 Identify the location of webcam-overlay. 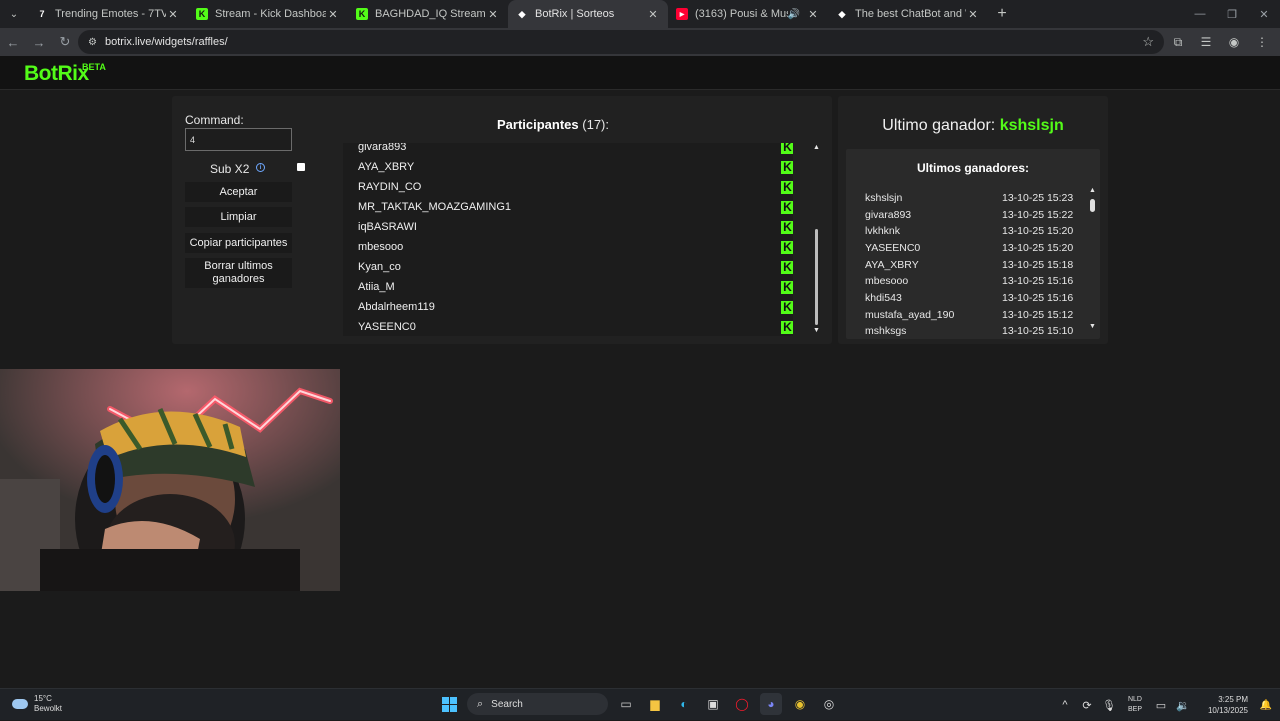
(170, 480).